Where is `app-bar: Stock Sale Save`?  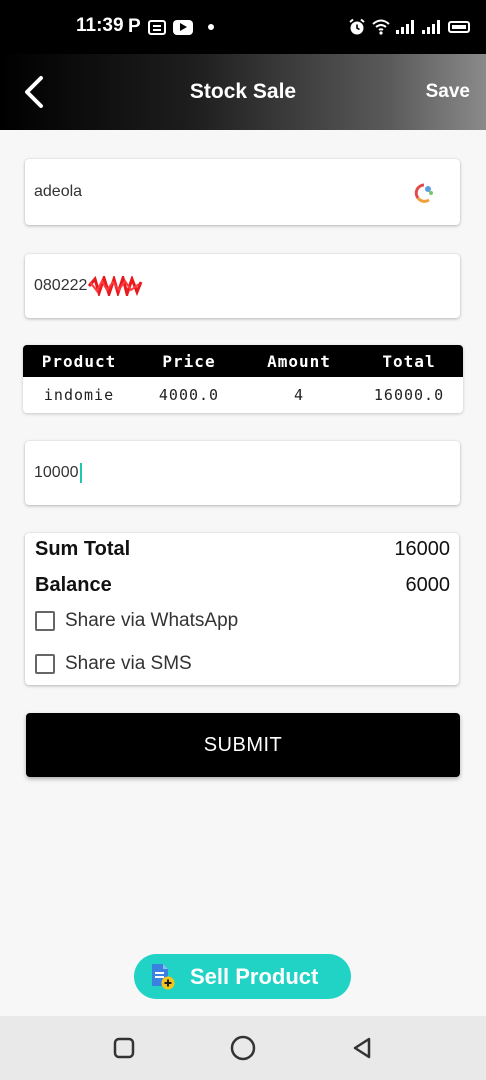 app-bar: Stock Sale Save is located at coordinates (243, 92).